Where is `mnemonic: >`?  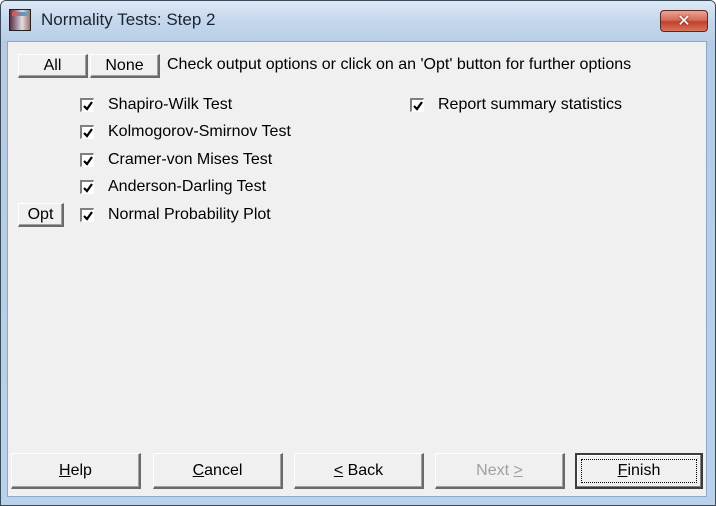 mnemonic: > is located at coordinates (518, 470).